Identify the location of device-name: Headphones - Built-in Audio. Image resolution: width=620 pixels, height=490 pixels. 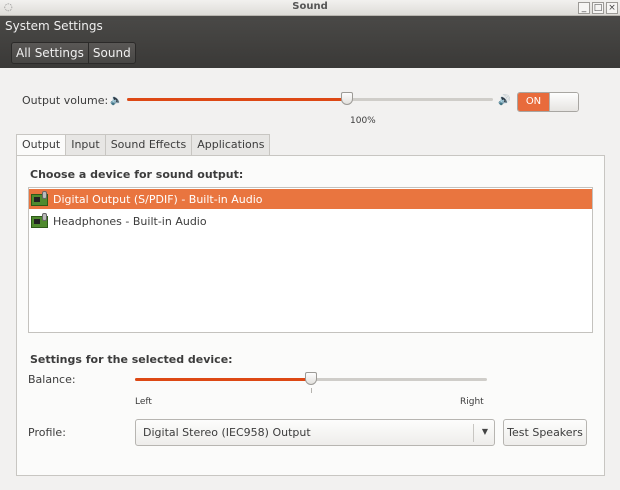
(130, 221).